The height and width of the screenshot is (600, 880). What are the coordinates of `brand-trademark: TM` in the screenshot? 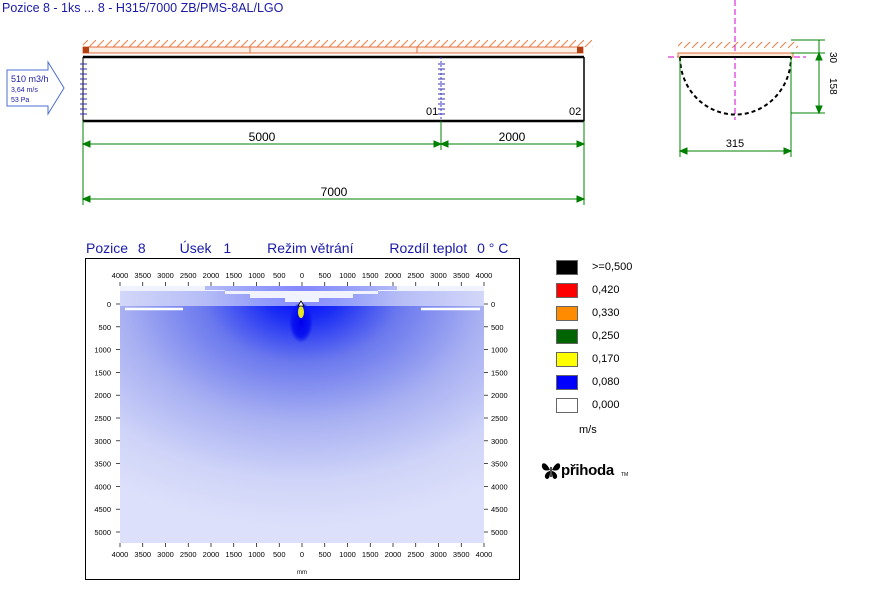 It's located at (625, 475).